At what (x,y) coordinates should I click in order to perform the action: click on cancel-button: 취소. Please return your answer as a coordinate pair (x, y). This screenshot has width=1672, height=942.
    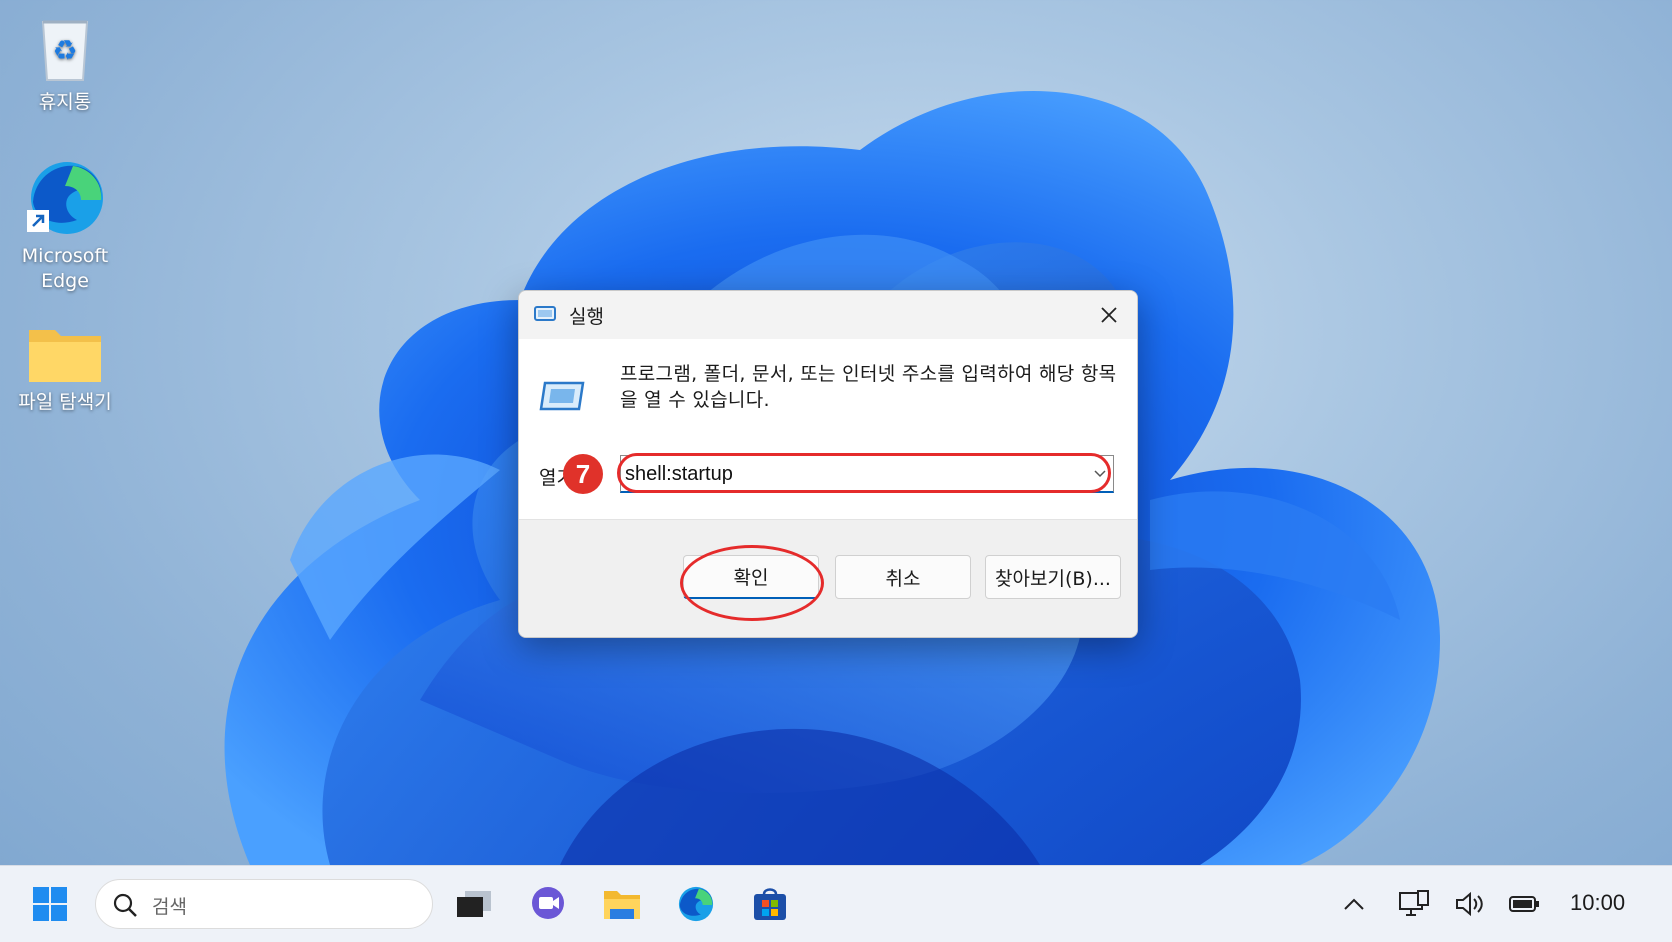
    Looking at the image, I should click on (903, 577).